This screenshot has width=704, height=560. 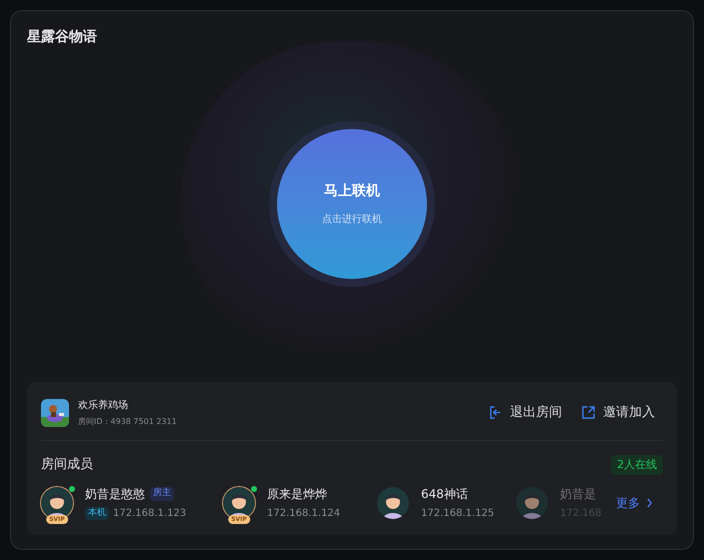 I want to click on chevron-right-icon, so click(x=649, y=503).